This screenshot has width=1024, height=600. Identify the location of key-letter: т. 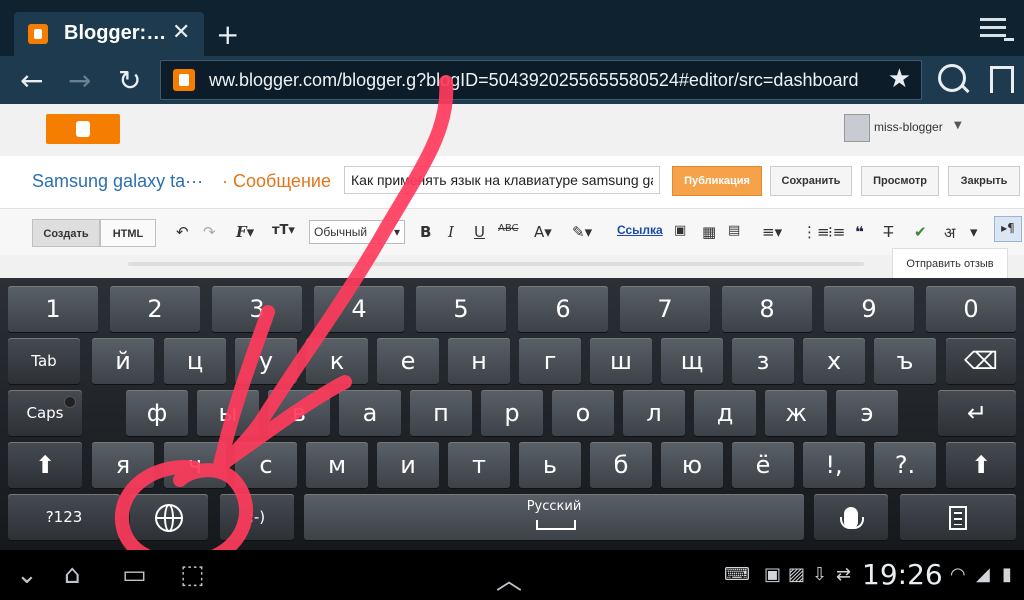
(479, 465).